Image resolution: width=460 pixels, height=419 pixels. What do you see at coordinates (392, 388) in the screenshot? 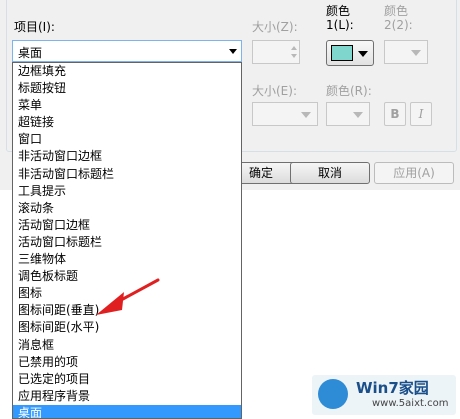
I see `watermark-title: Win7家园` at bounding box center [392, 388].